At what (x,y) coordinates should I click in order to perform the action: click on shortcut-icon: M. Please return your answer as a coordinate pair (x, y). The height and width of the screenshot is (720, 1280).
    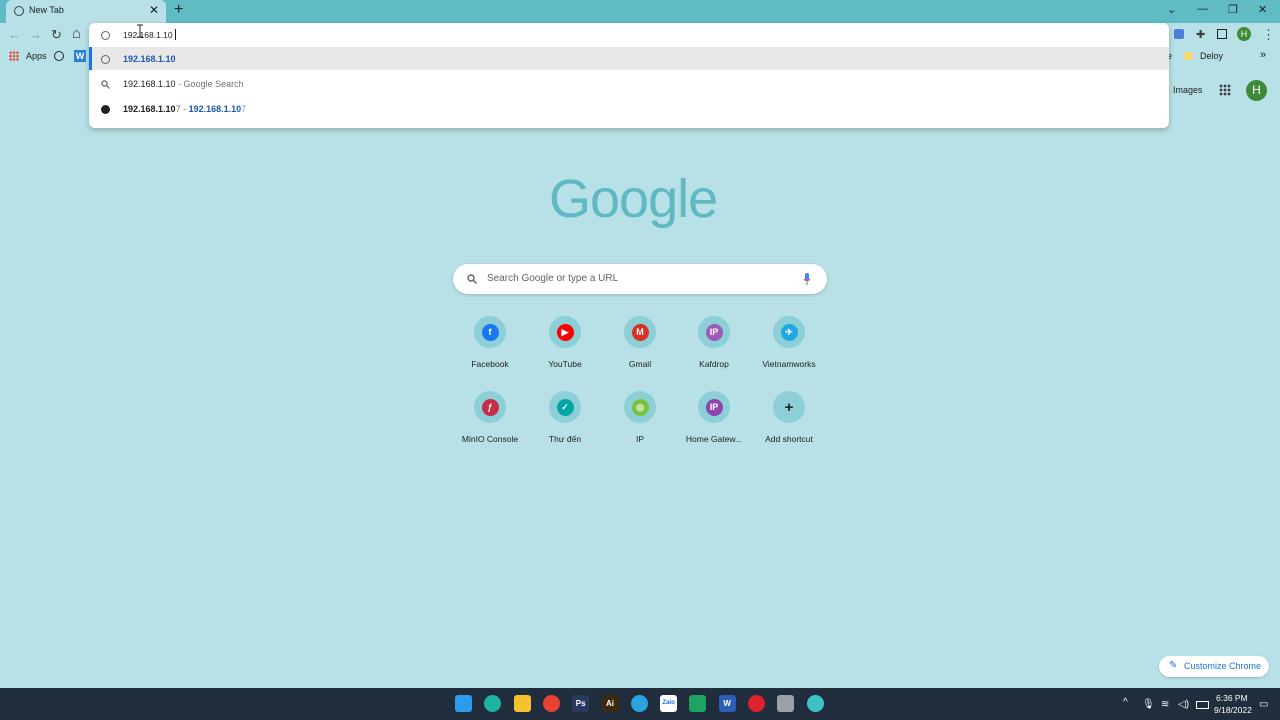
    Looking at the image, I should click on (640, 332).